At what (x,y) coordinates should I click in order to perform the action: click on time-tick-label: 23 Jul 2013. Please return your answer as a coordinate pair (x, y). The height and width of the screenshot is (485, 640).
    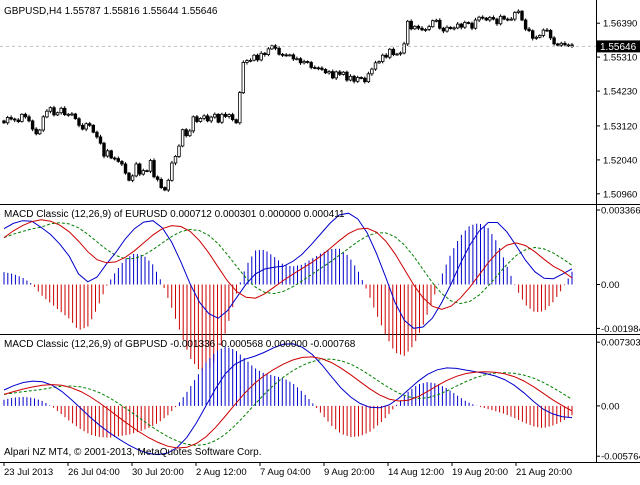
    Looking at the image, I should click on (28, 472).